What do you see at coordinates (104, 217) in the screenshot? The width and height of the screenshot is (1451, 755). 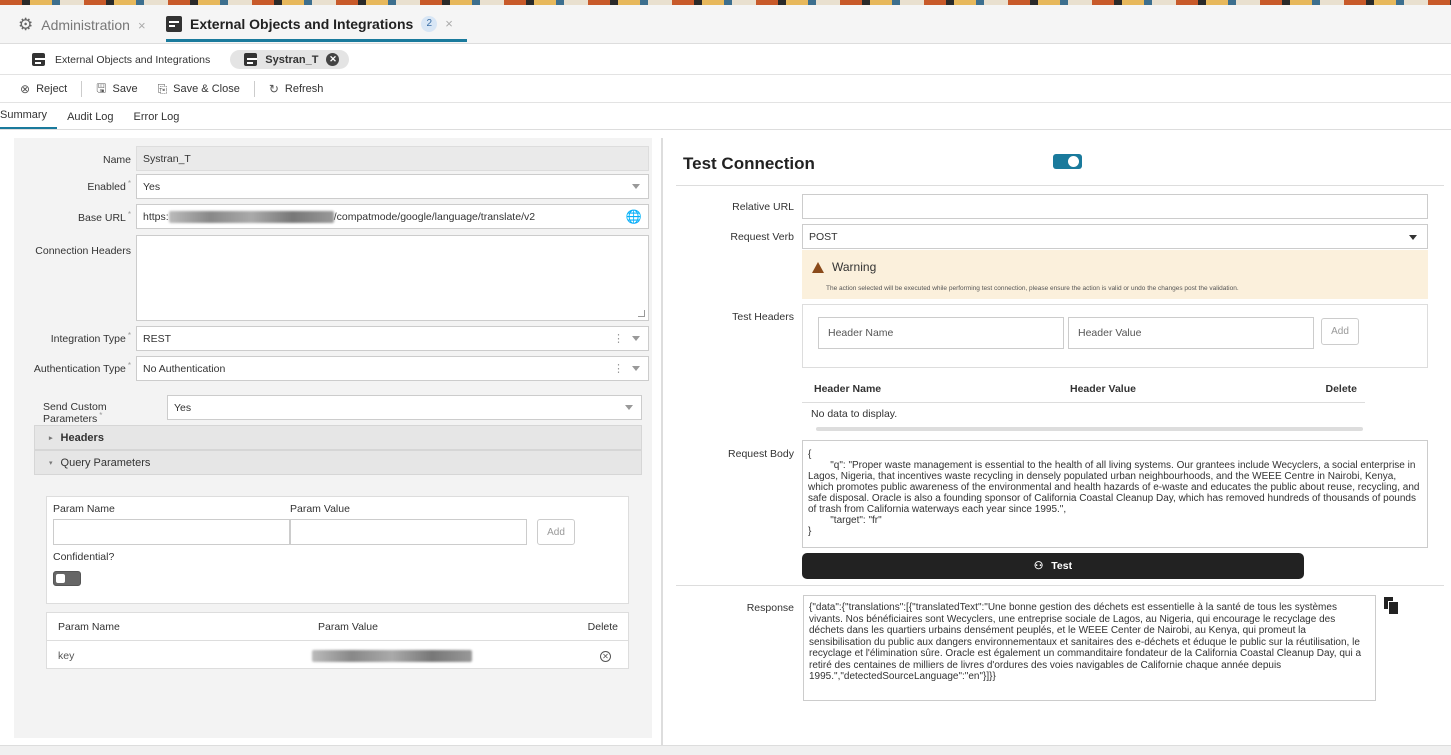 I see `base-url-label: Base URL *` at bounding box center [104, 217].